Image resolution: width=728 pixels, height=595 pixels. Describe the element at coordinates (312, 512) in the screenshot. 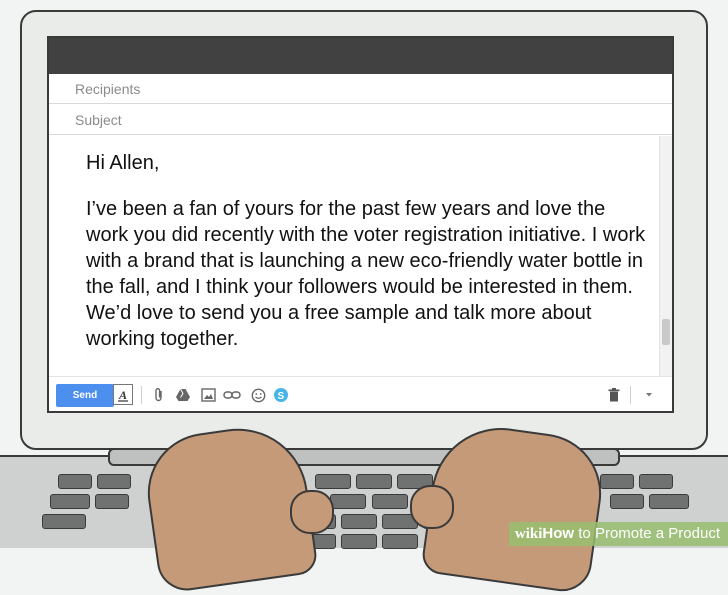

I see `left-finger` at that location.